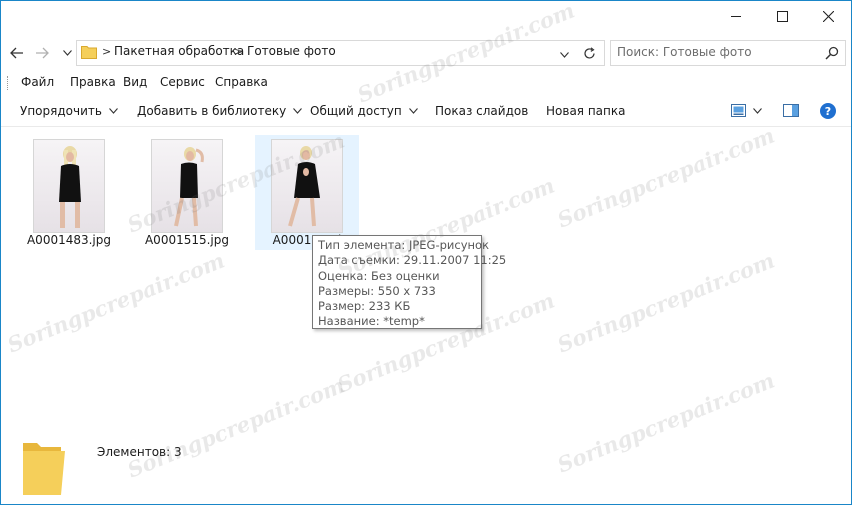  I want to click on tooltip-rating: Оценка: Без оценки, so click(379, 275).